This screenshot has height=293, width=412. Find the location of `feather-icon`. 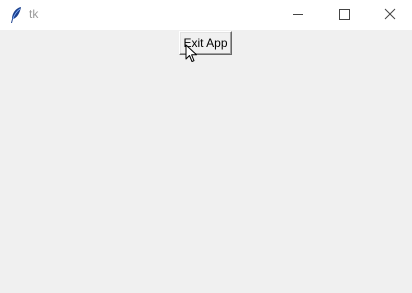

feather-icon is located at coordinates (16, 15).